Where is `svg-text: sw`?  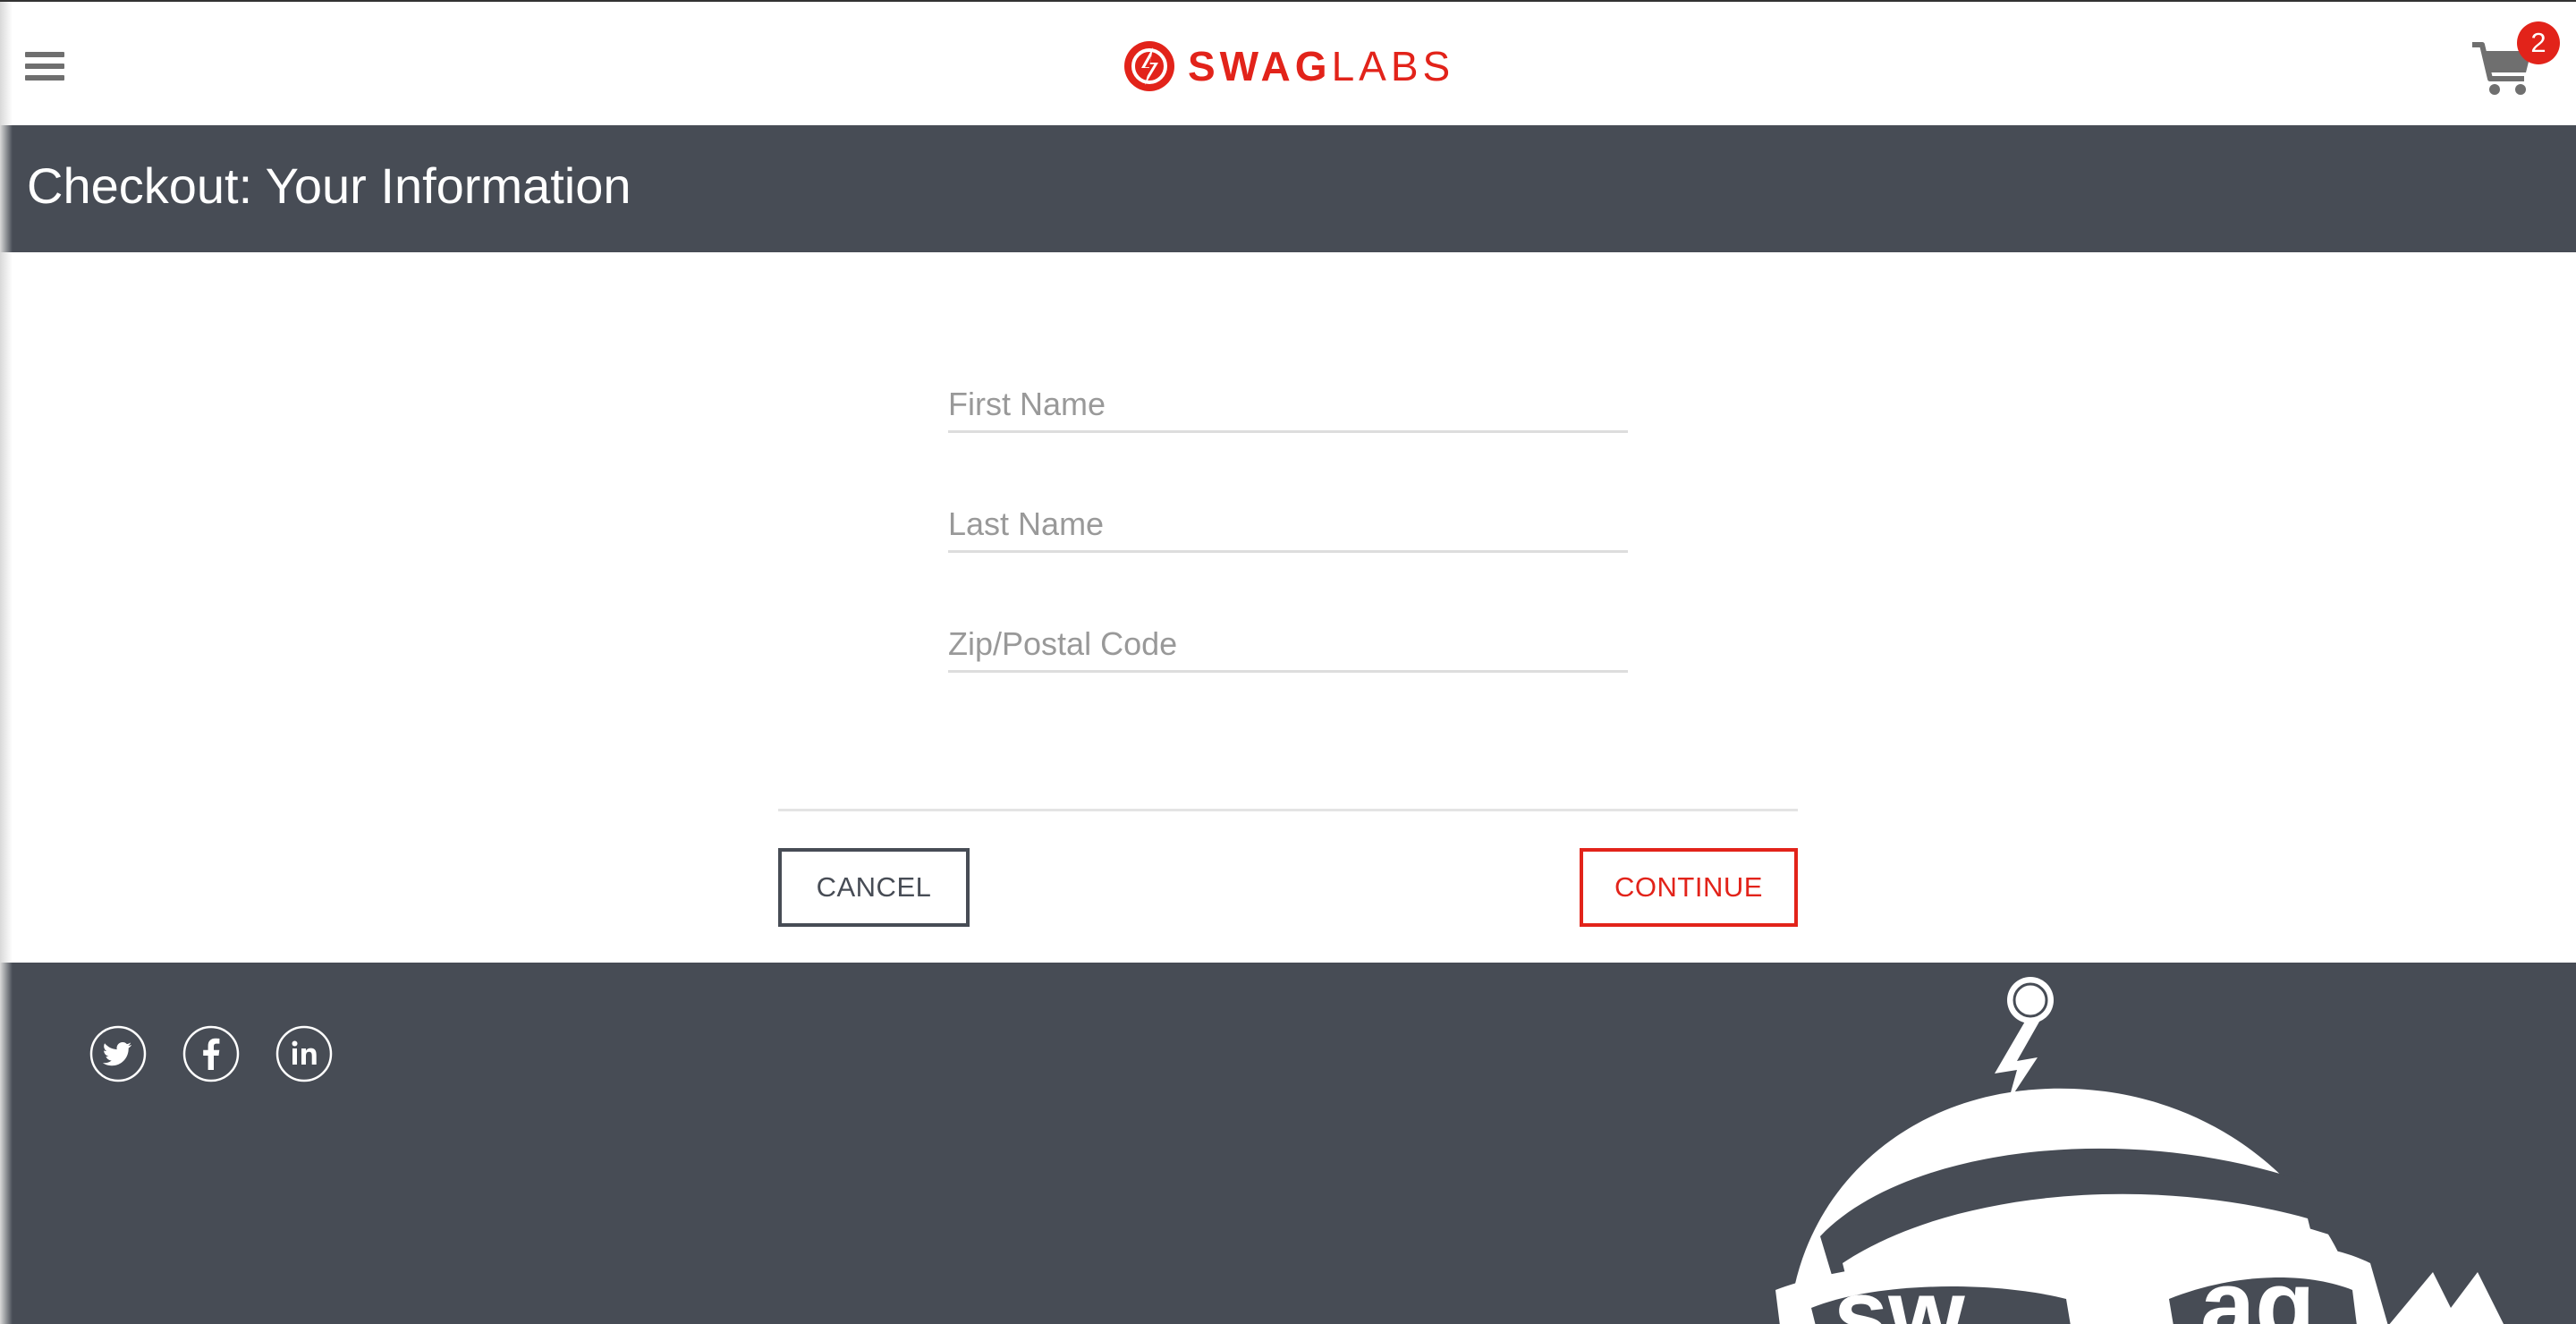 svg-text: sw is located at coordinates (1899, 1292).